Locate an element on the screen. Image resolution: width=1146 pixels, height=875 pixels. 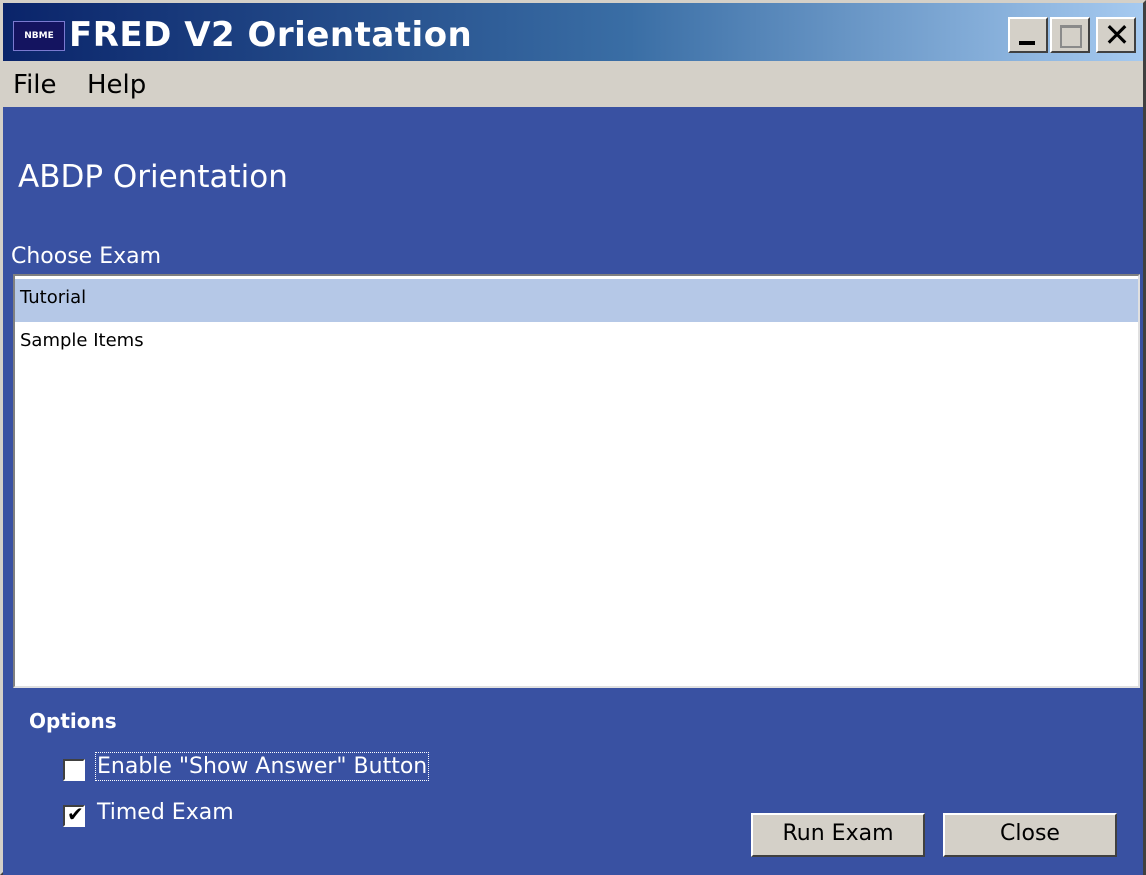
show-answer-label: Enable "Show Answer" Button is located at coordinates (262, 766).